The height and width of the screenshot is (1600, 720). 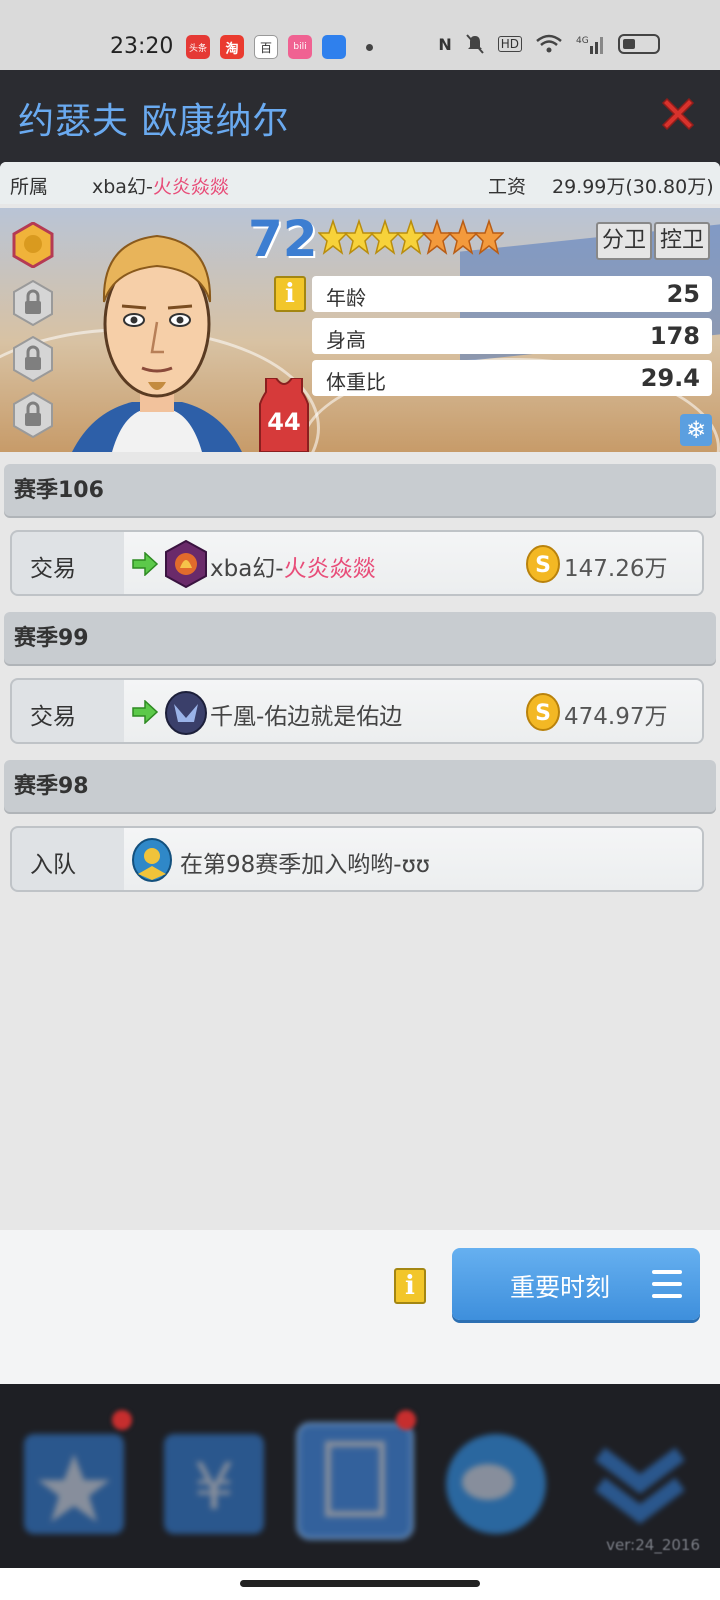 I want to click on nav-star-icon, so click(x=74, y=1479).